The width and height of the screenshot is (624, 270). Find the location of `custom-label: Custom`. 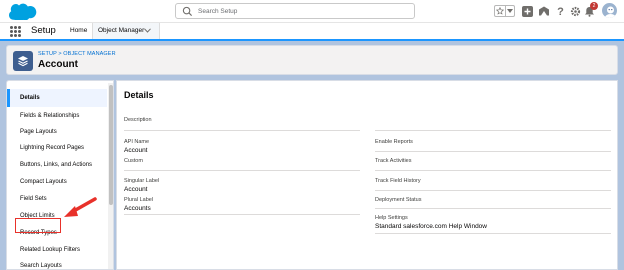

custom-label: Custom is located at coordinates (133, 161).